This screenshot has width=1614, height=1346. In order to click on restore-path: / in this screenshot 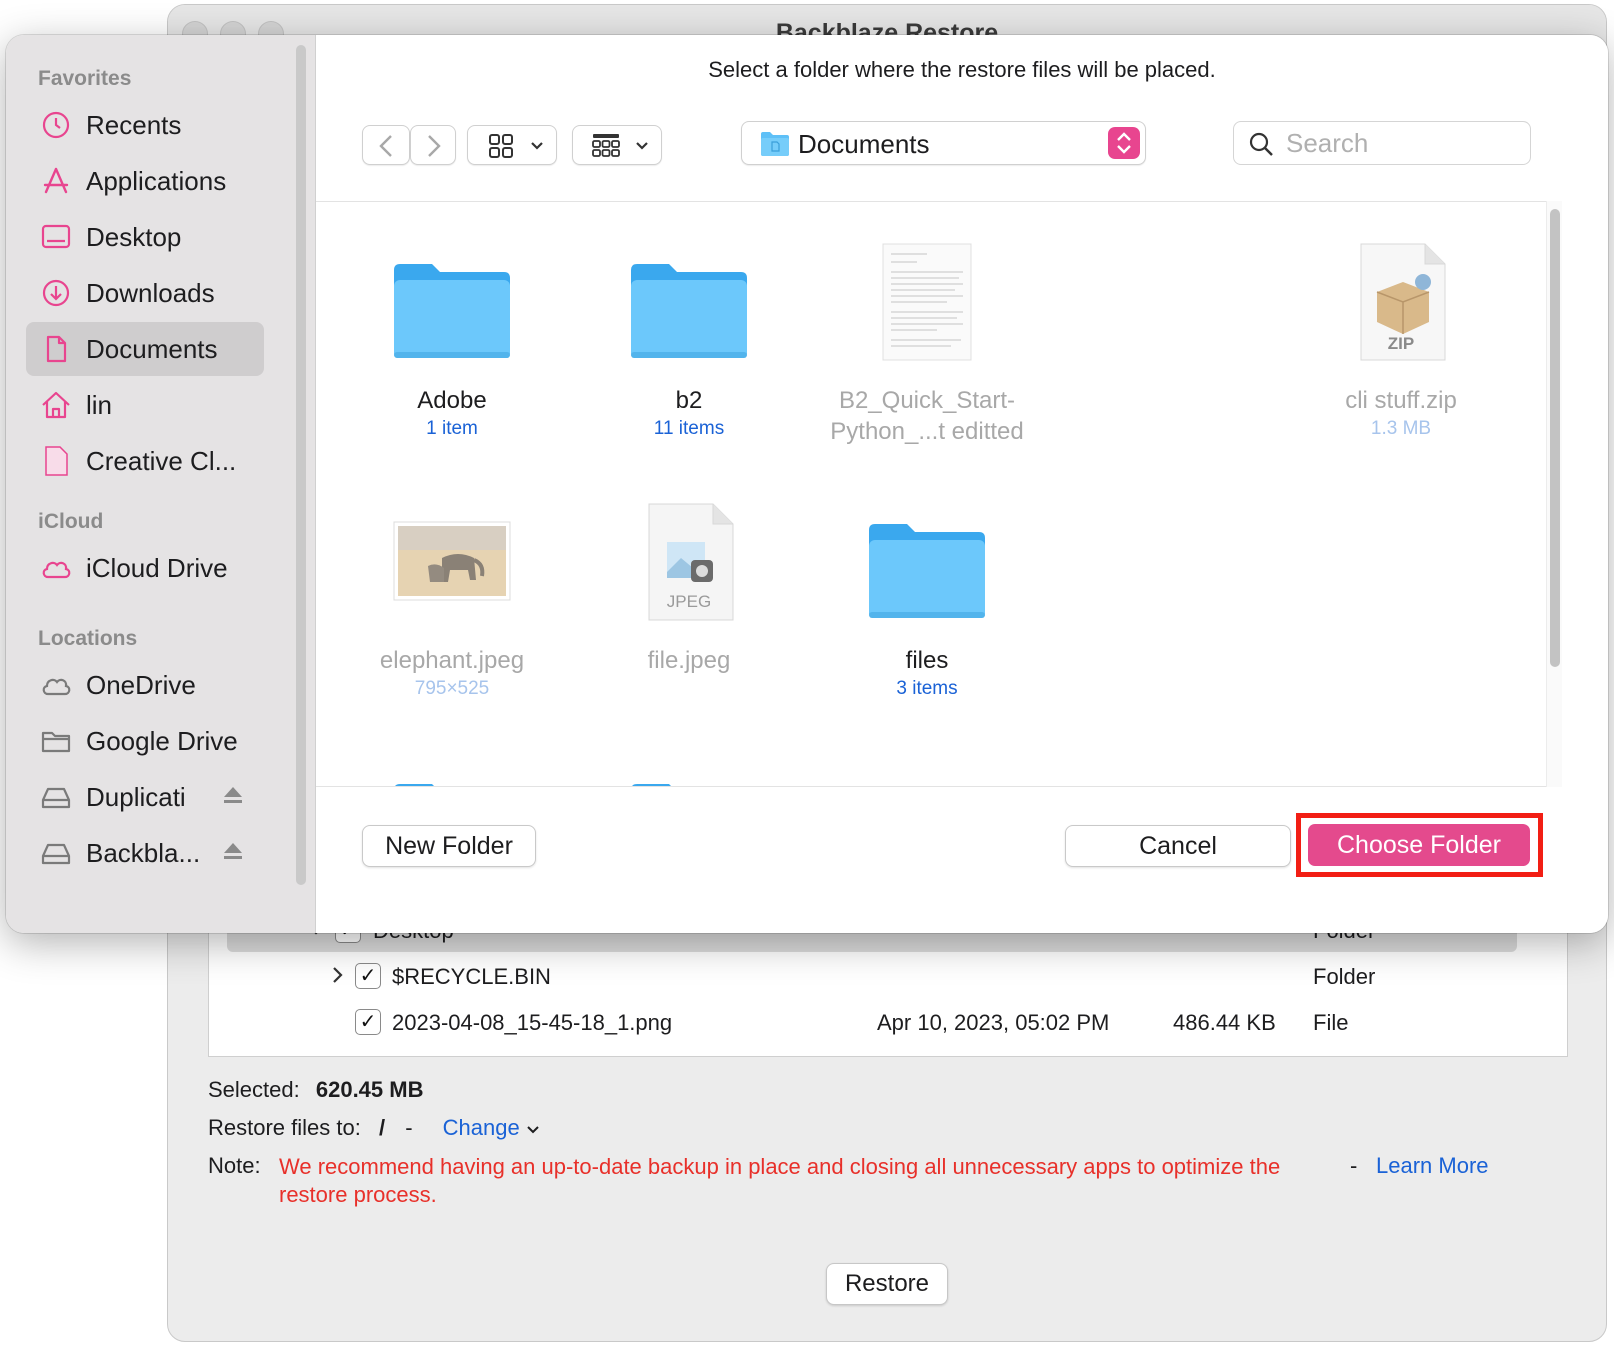, I will do `click(382, 1127)`.